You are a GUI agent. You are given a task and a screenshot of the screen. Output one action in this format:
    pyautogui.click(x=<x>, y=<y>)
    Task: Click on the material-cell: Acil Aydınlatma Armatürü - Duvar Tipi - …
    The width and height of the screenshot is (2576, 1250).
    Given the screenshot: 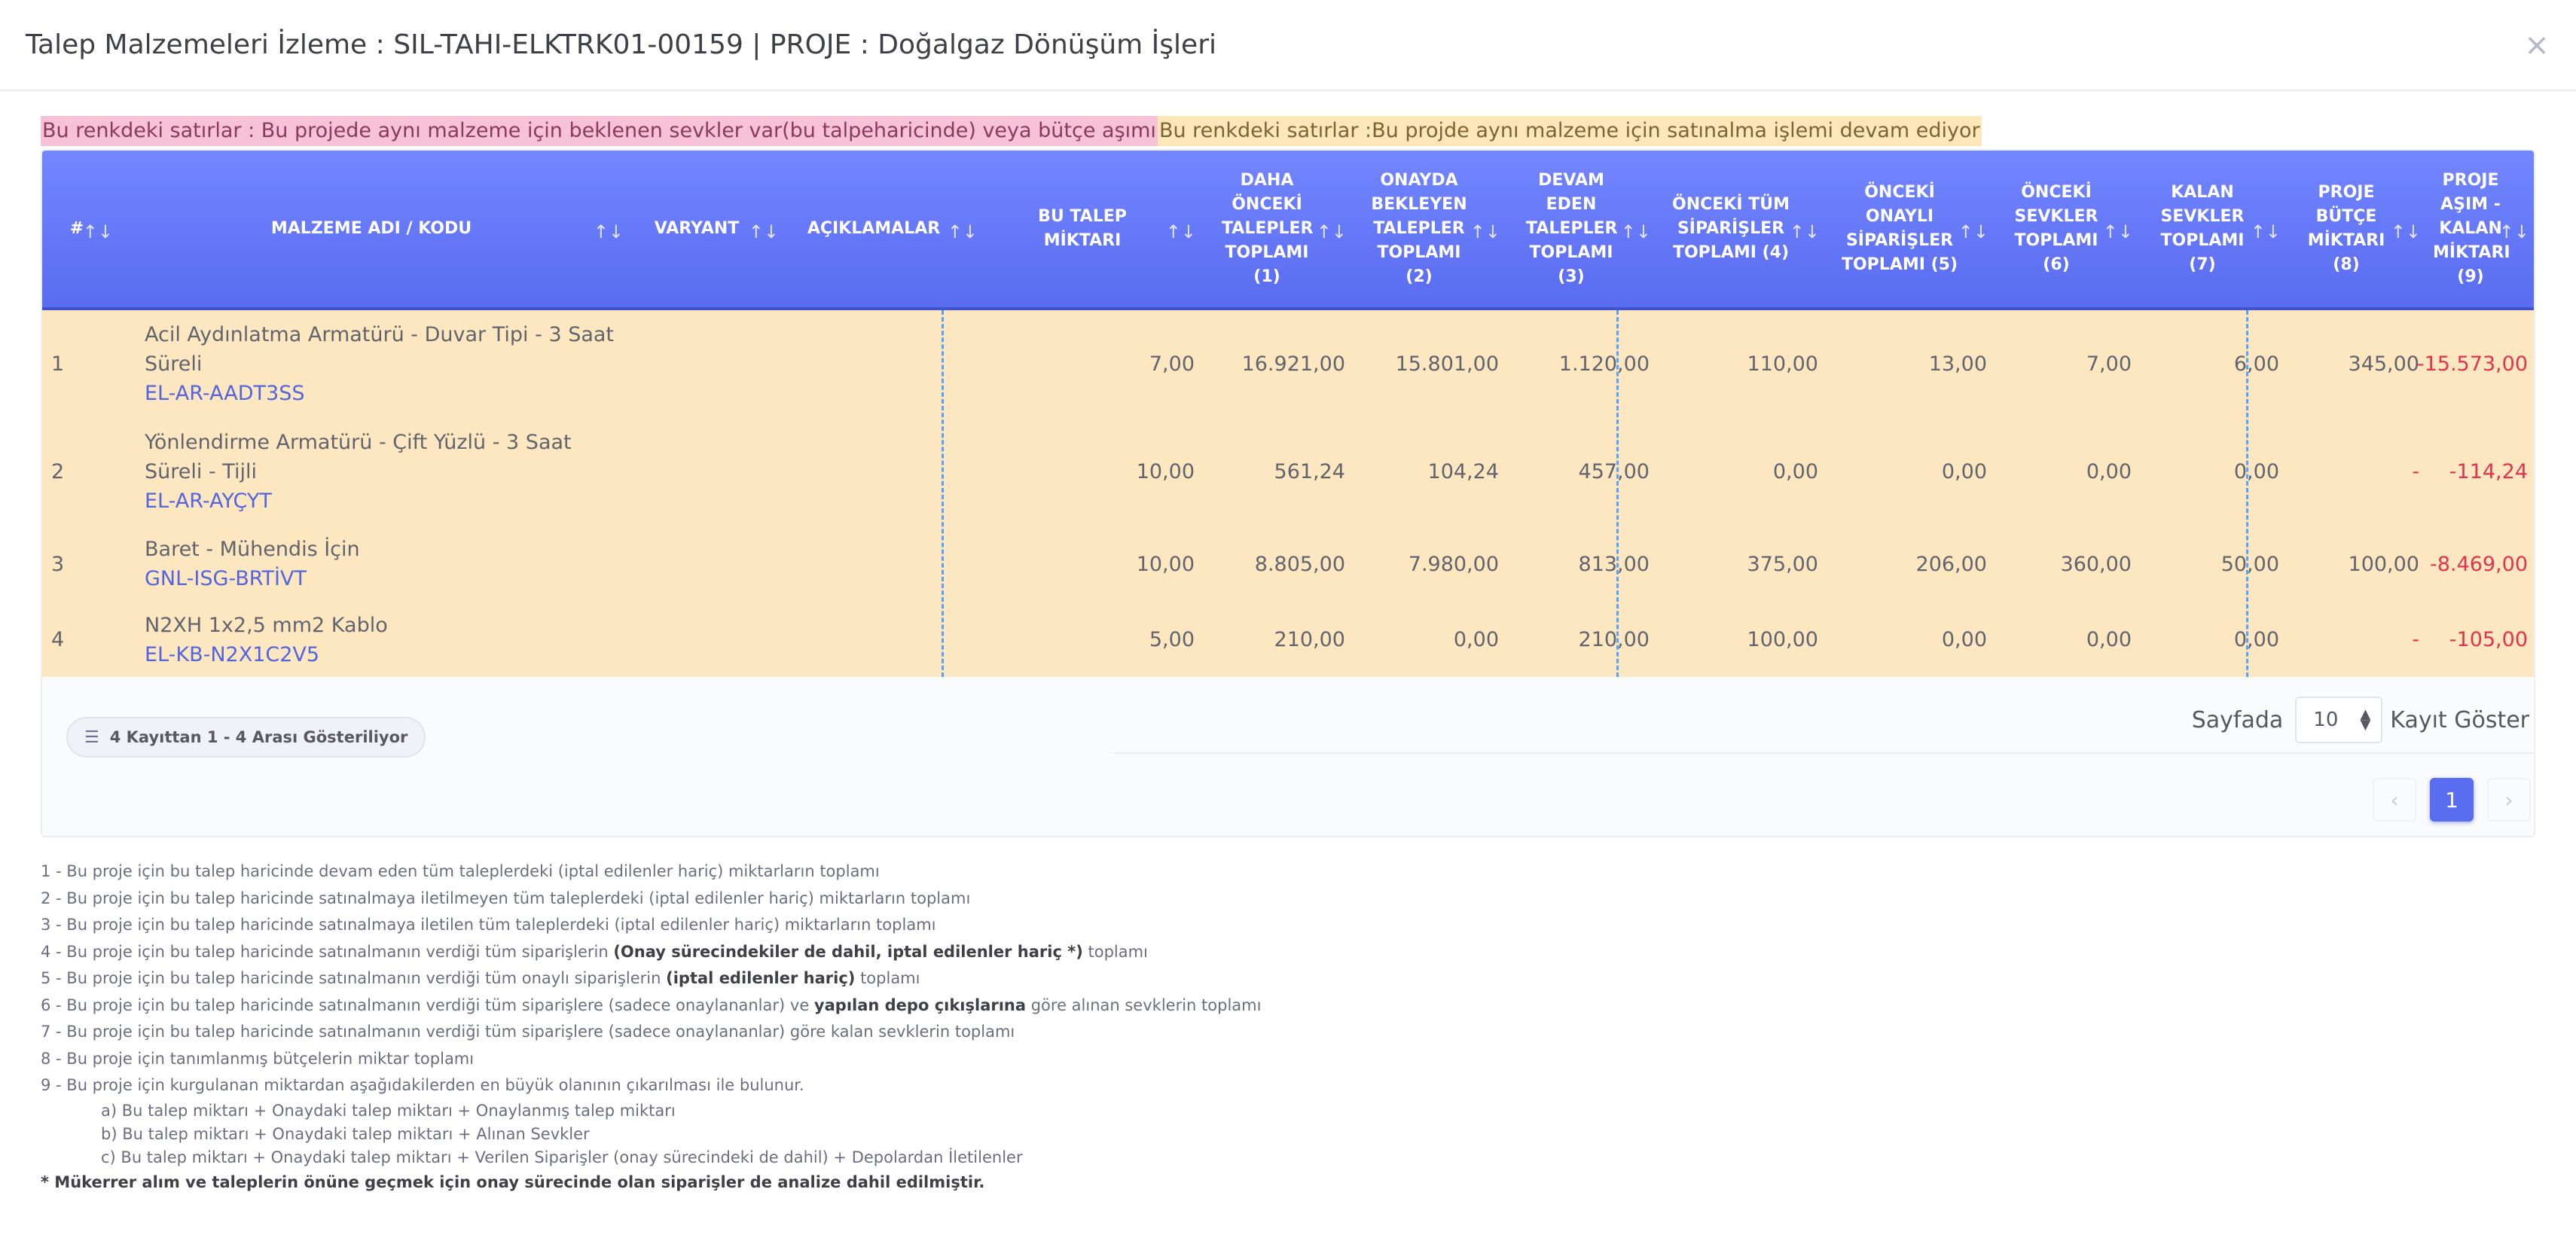 What is the action you would take?
    pyautogui.click(x=384, y=364)
    